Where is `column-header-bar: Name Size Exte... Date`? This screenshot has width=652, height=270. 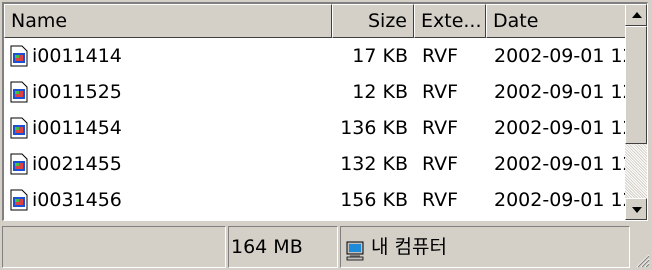
column-header-bar: Name Size Exte... Date is located at coordinates (316, 21).